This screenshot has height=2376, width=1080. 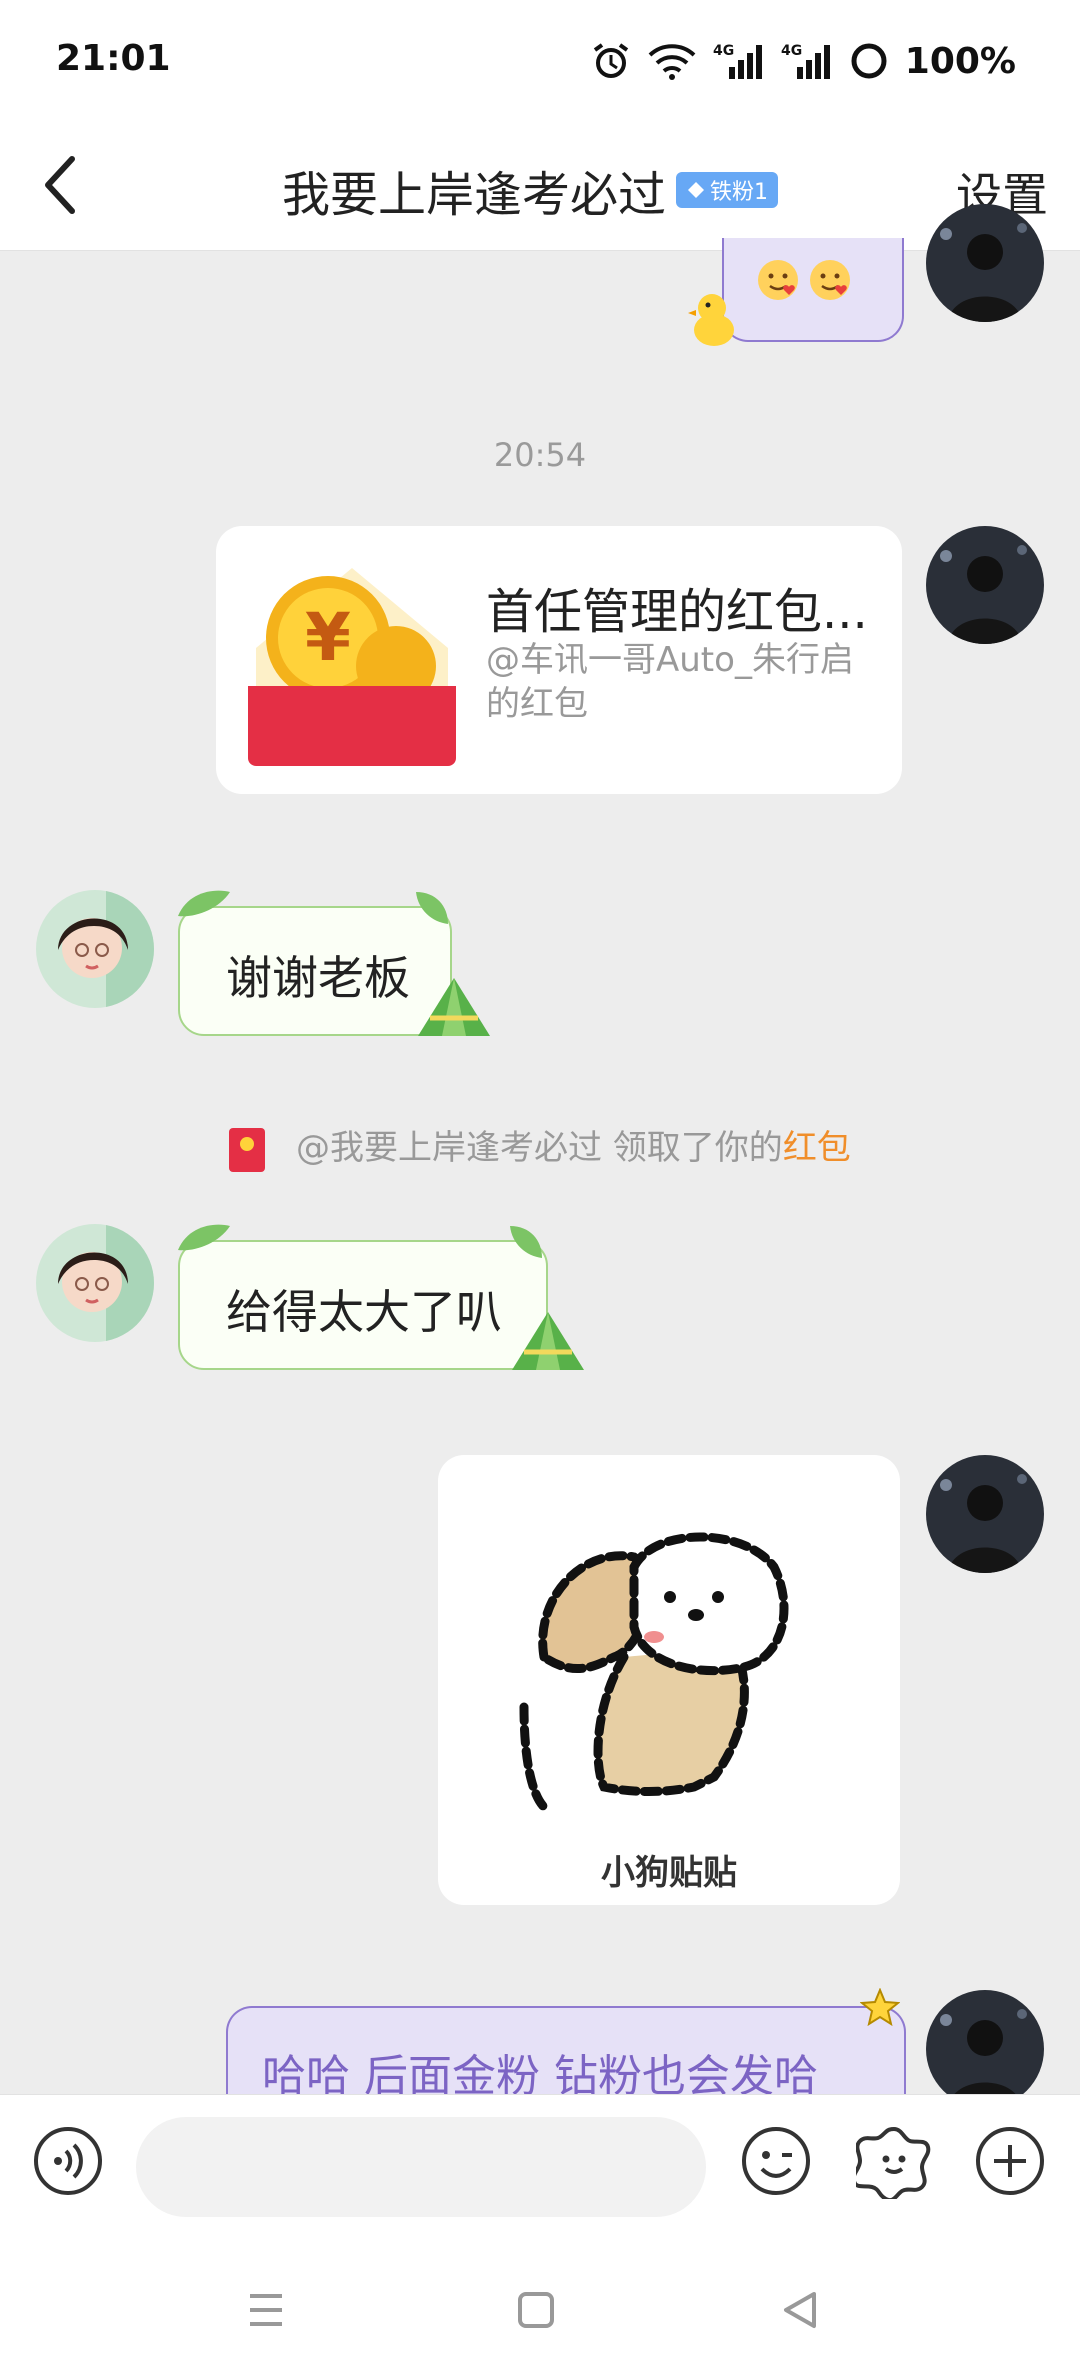 I want to click on puppy-sticker-icon, so click(x=654, y=1672).